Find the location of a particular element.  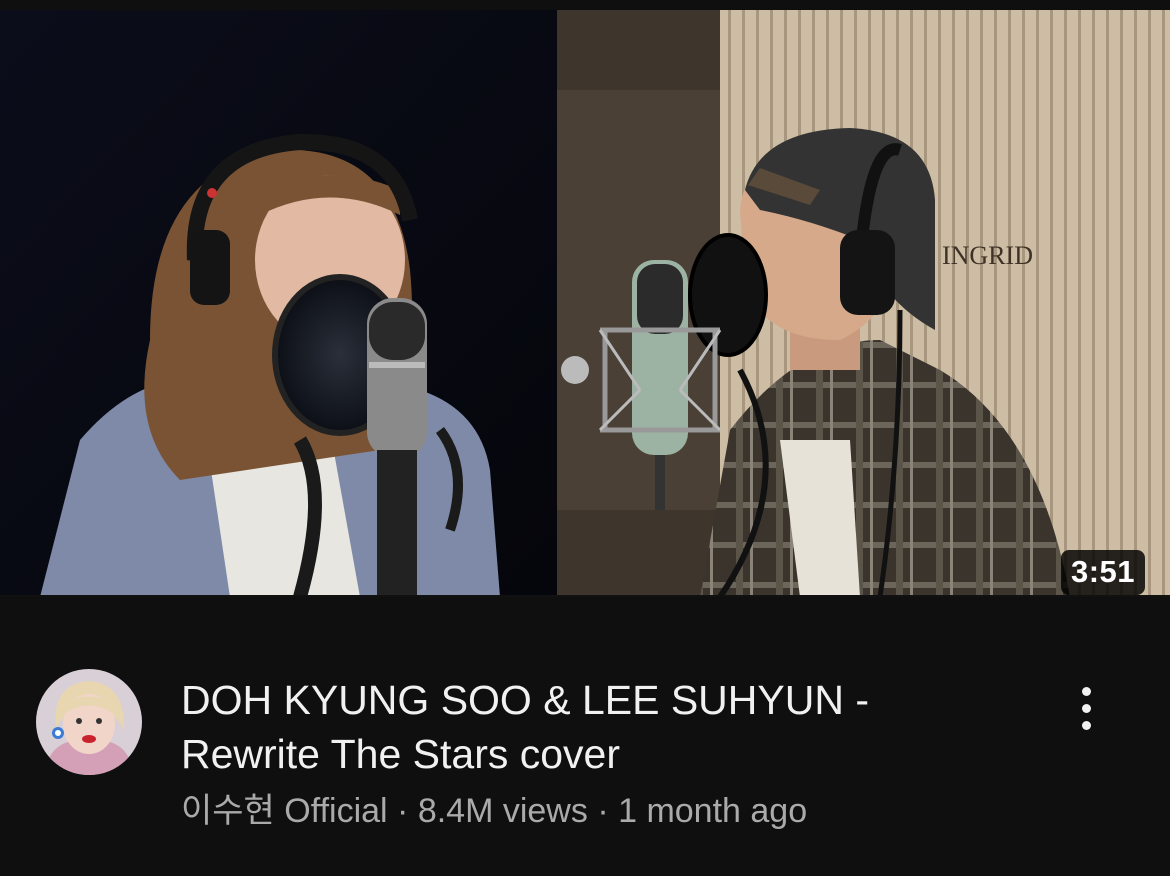

view-count: 8.4M views is located at coordinates (502, 811).